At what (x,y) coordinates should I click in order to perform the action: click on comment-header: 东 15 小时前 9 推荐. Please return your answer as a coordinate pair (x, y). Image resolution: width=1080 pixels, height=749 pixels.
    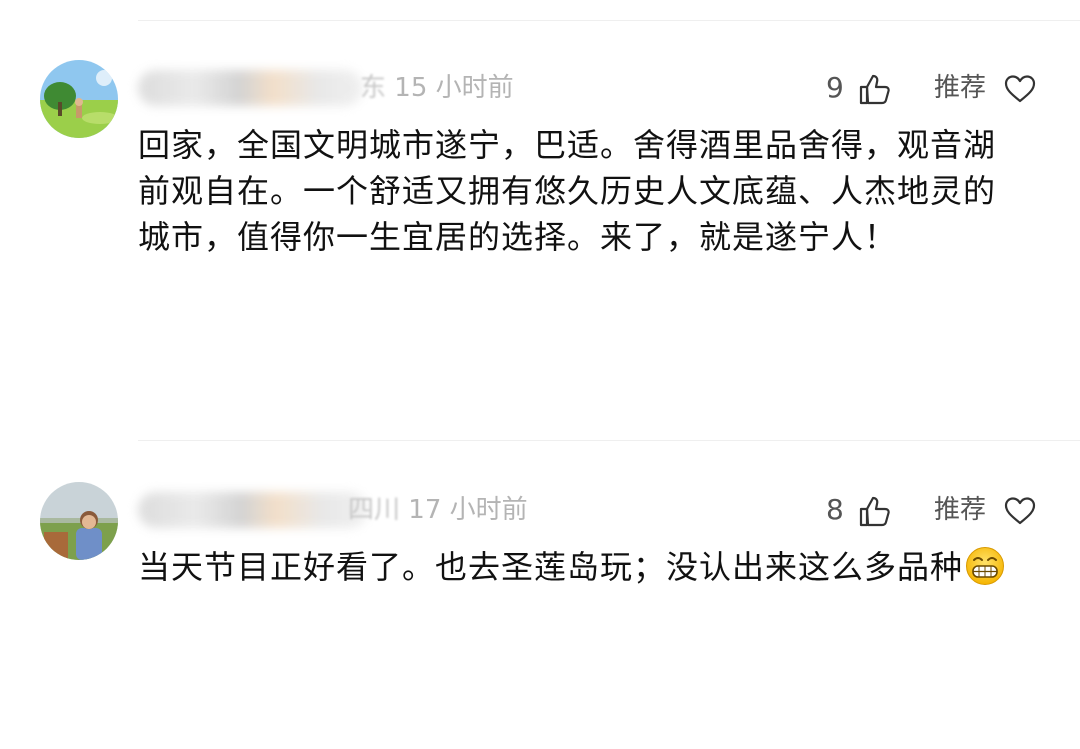
    Looking at the image, I should click on (589, 88).